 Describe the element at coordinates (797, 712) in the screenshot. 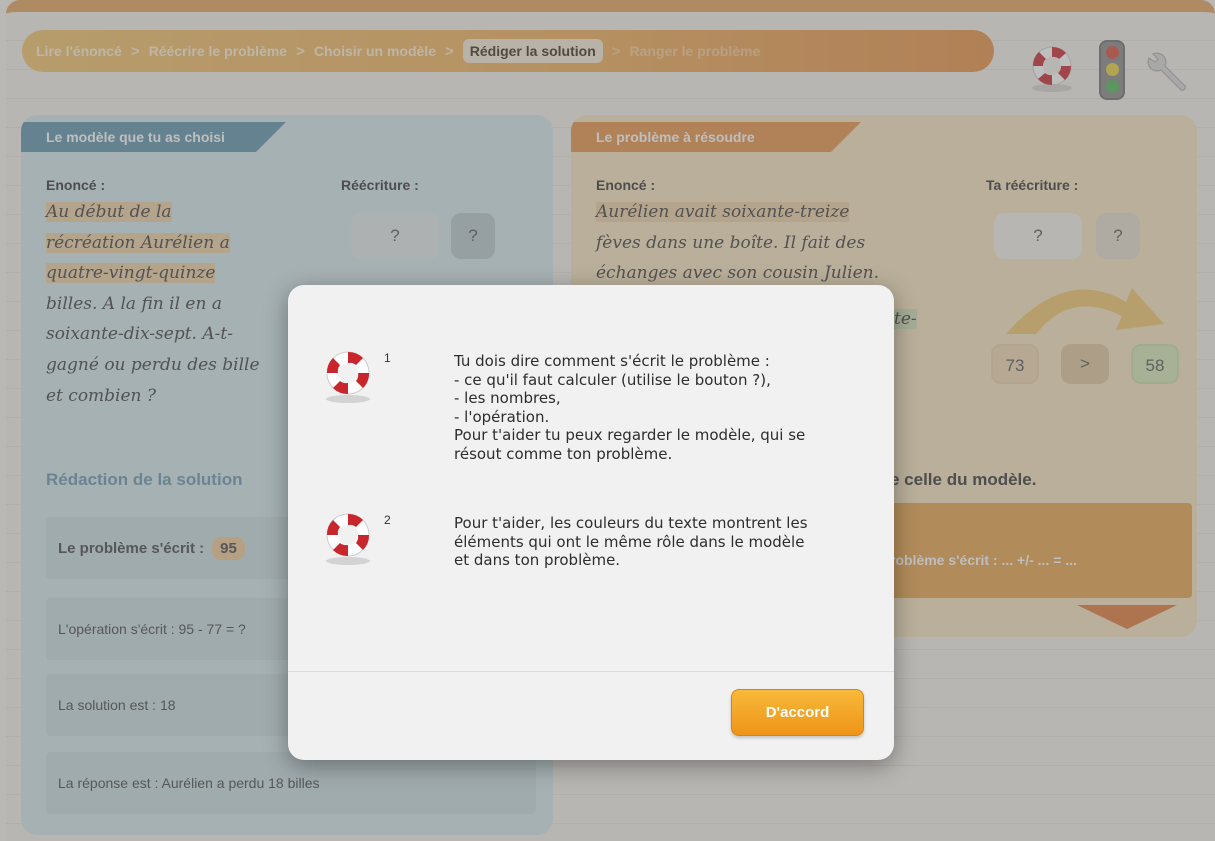

I see `ok-button: D'accord` at that location.